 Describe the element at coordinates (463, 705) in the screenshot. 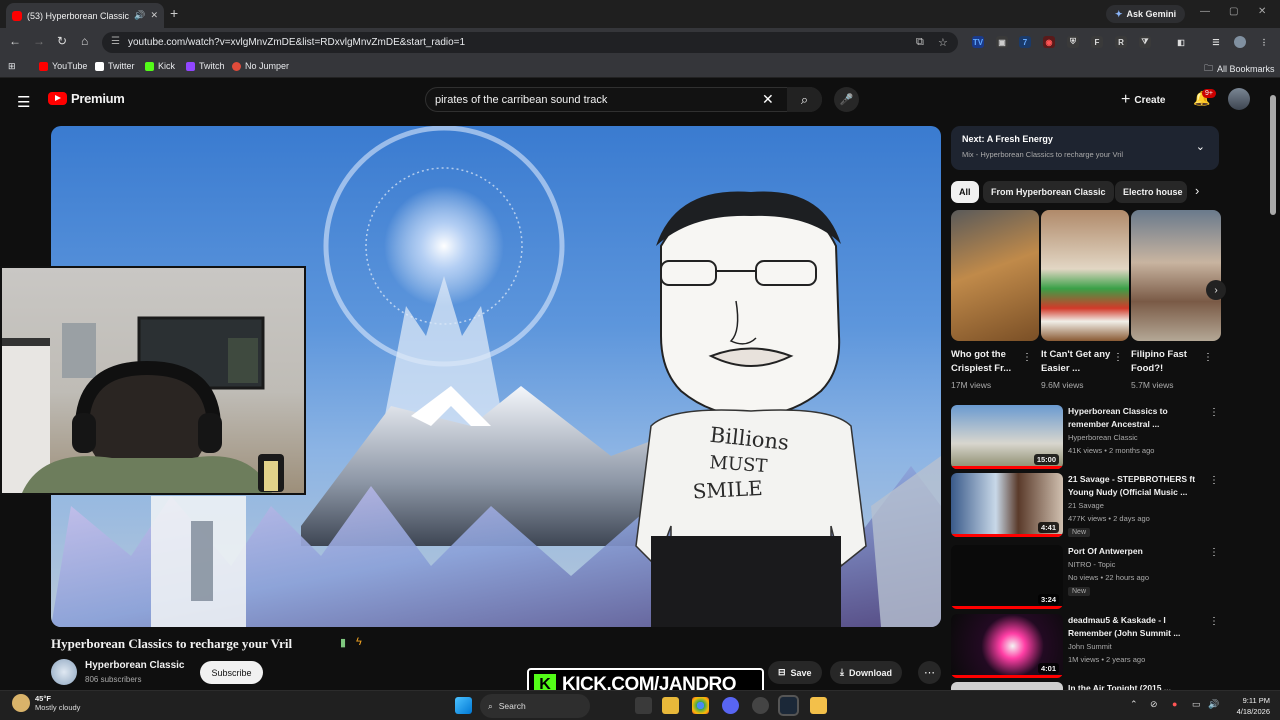

I see `windows-start-icon` at that location.